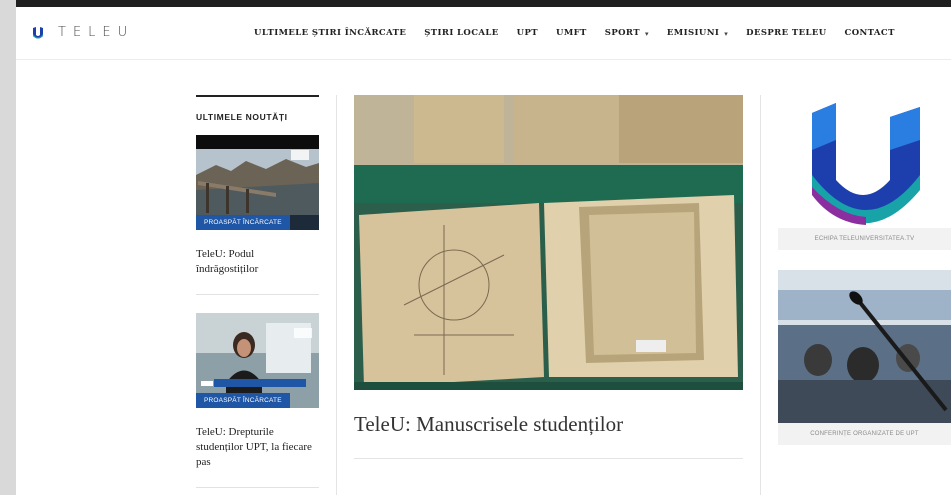  What do you see at coordinates (257, 182) in the screenshot?
I see `post-thumbnail-bridge: PROASPĂT ÎNCĂRCATE` at bounding box center [257, 182].